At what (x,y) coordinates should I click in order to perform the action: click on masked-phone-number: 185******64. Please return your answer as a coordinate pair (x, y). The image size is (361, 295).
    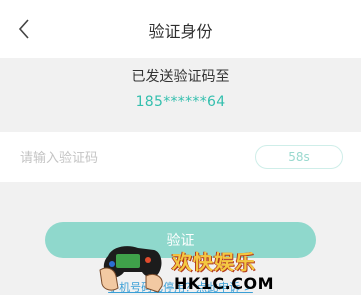
    Looking at the image, I should click on (180, 102).